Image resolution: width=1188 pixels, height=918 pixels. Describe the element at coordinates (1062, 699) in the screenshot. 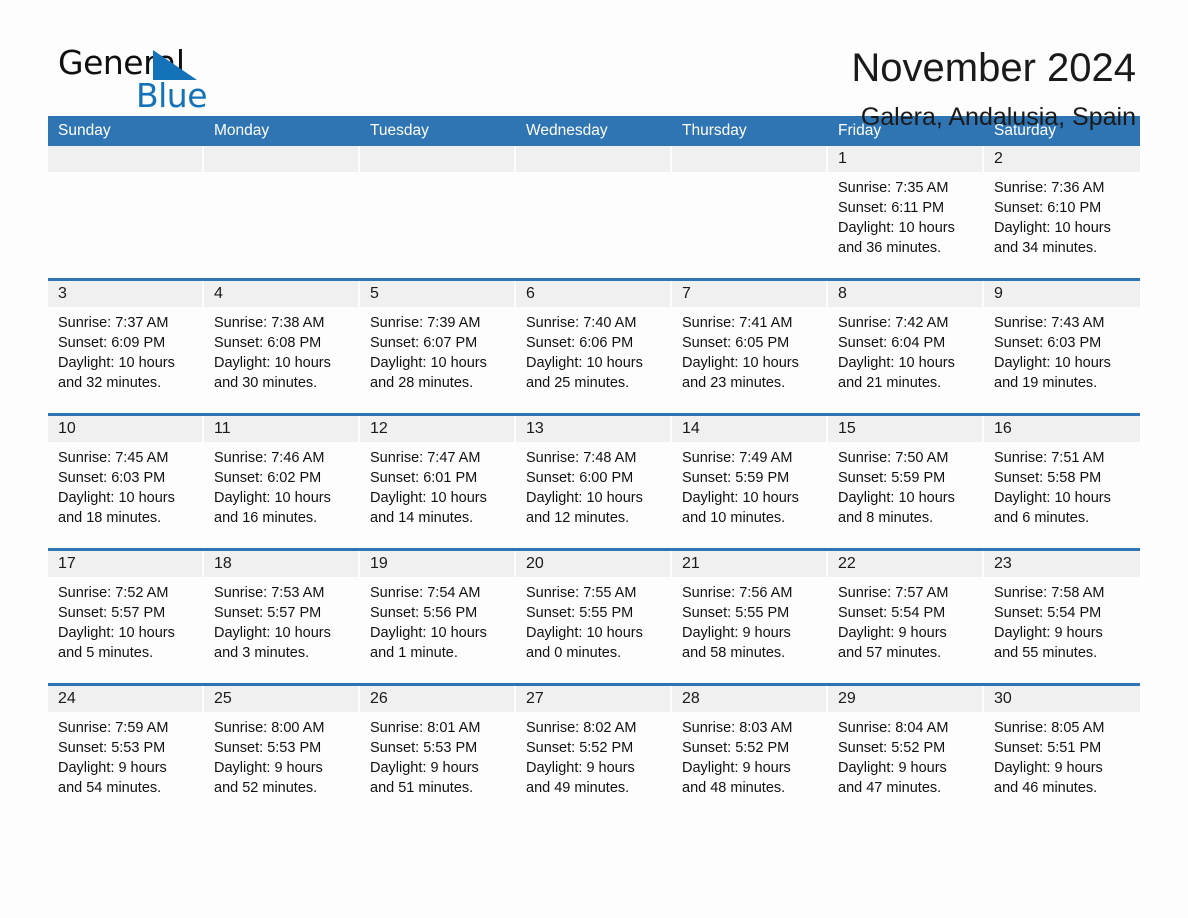

I see `day-number: 30` at that location.